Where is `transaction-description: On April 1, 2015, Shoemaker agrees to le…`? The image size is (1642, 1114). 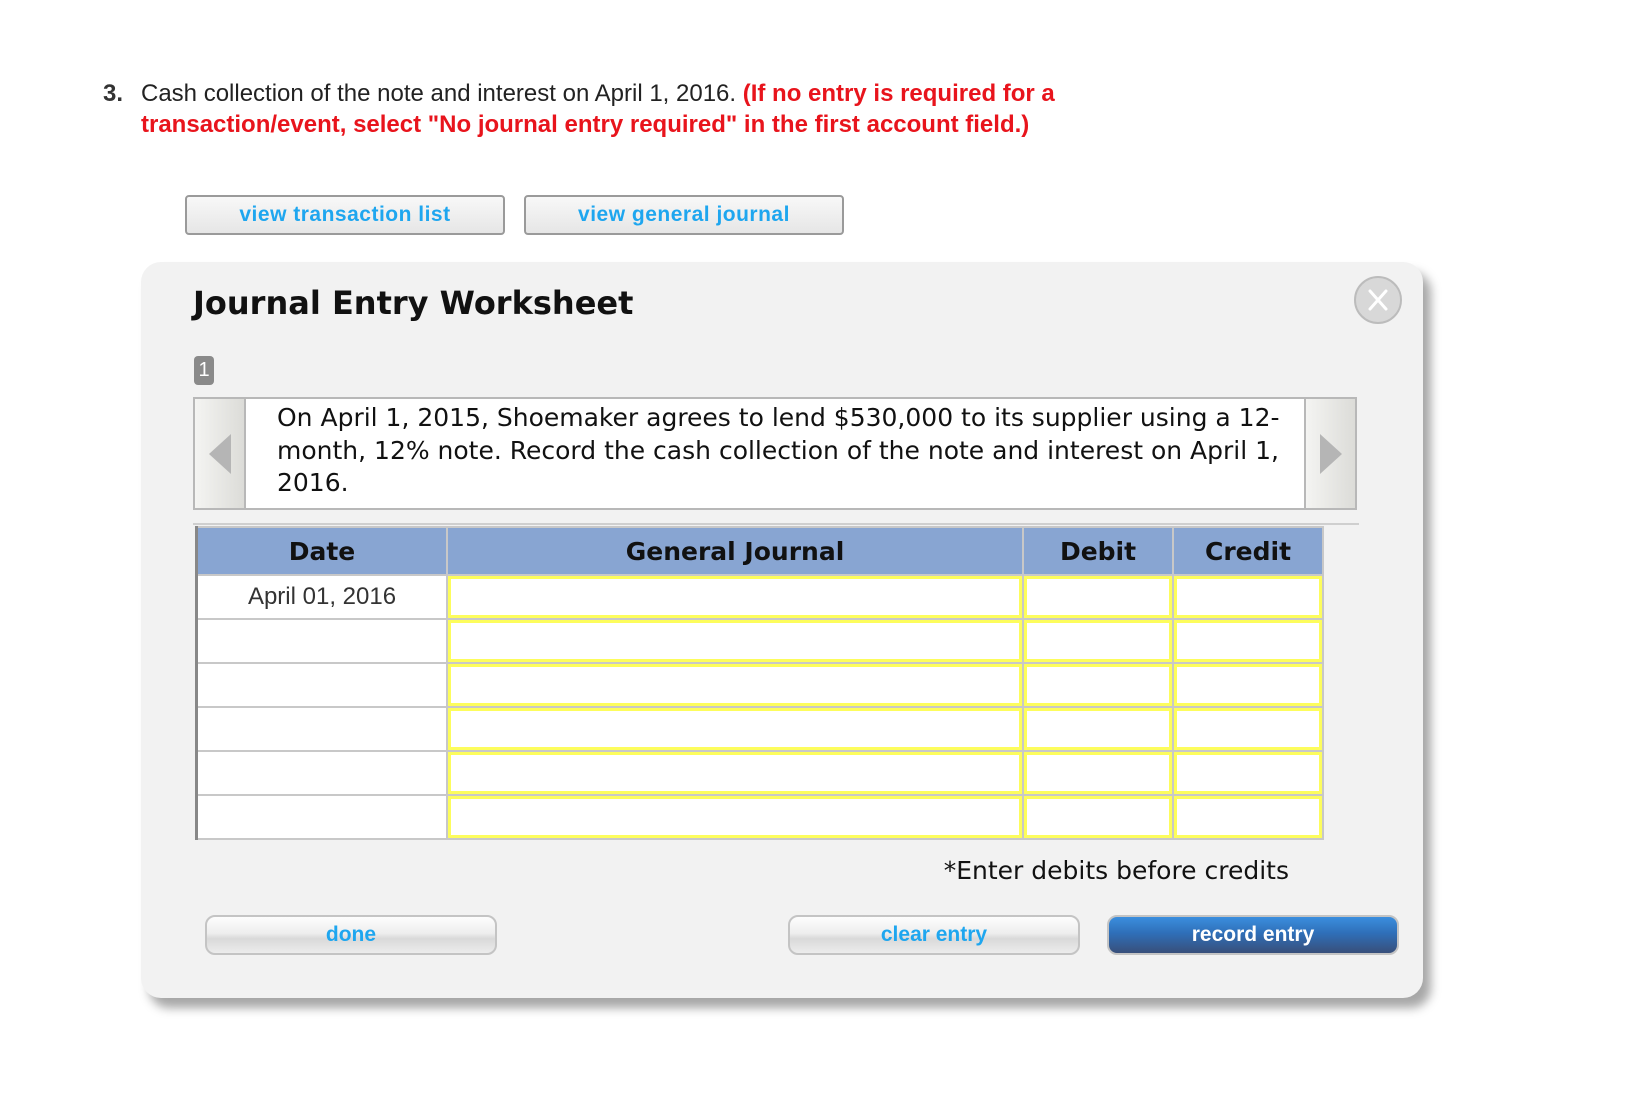
transaction-description: On April 1, 2015, Shoemaker agrees to le… is located at coordinates (778, 450).